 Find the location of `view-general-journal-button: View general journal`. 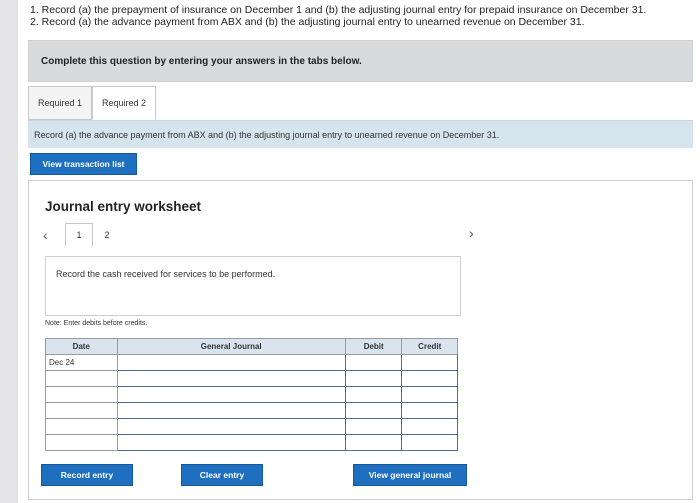

view-general-journal-button: View general journal is located at coordinates (410, 475).